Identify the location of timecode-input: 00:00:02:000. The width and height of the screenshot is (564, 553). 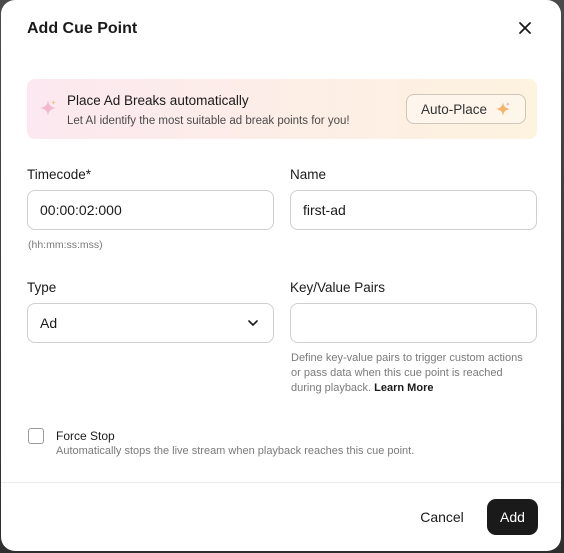
(150, 210).